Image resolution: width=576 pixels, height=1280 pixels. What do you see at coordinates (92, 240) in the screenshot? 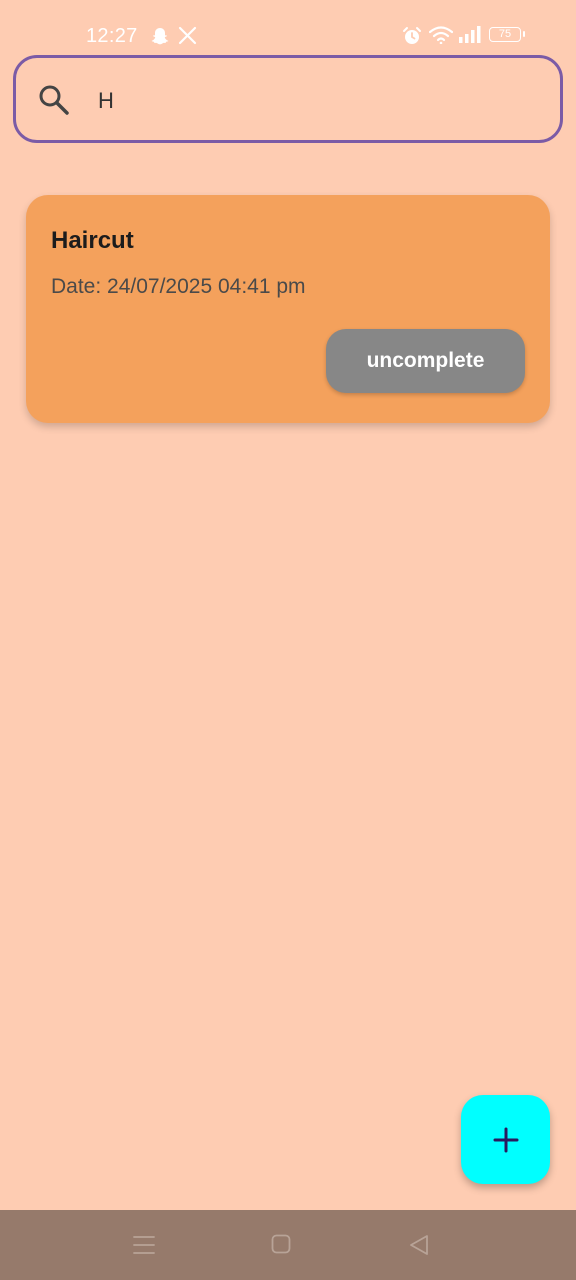
I see `task-title: Haircut` at bounding box center [92, 240].